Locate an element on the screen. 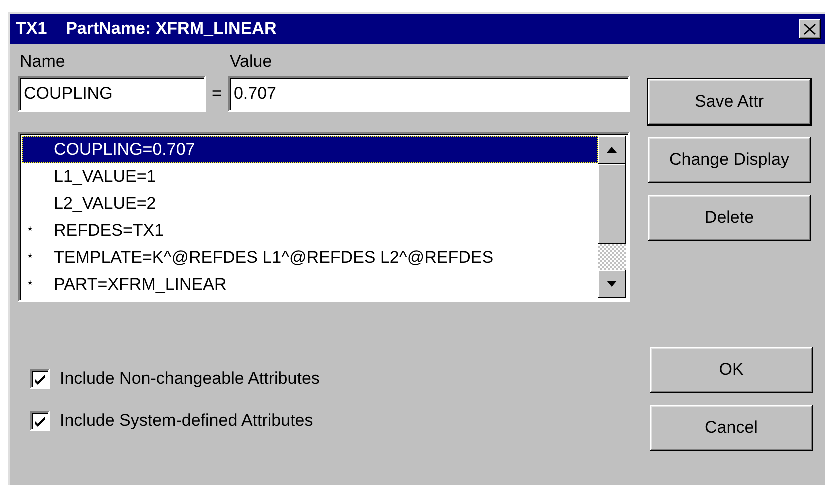 Image resolution: width=825 pixels, height=485 pixels. close-icon is located at coordinates (810, 29).